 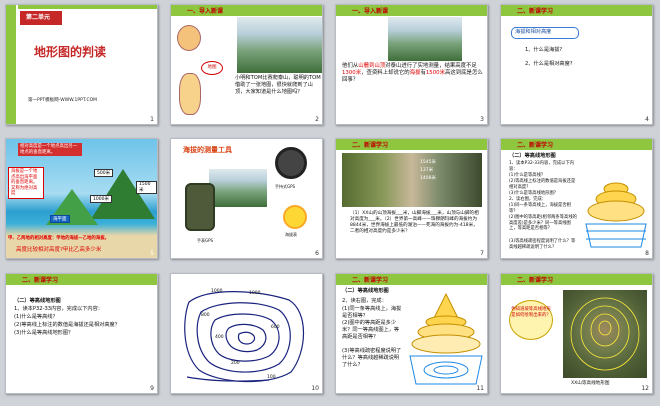 What do you see at coordinates (647, 253) in the screenshot?
I see `slide-number: 8` at bounding box center [647, 253].